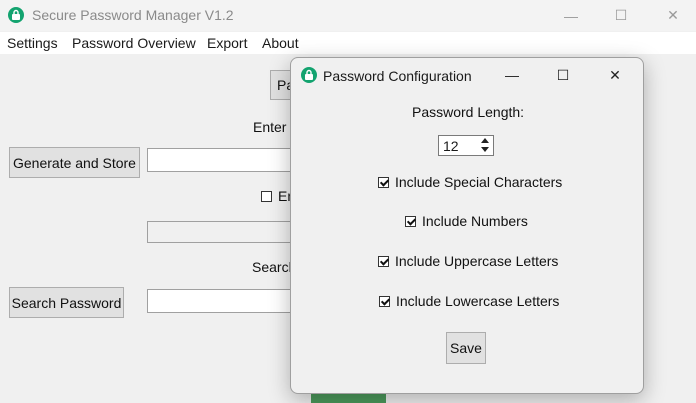 This screenshot has height=403, width=696. I want to click on status-bar-green, so click(348, 398).